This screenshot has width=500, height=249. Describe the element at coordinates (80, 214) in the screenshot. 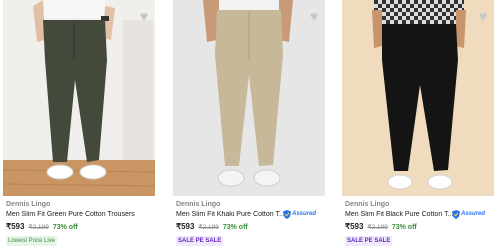

I see `product-title: Men Slim Fit Green Pure Cotton Trousers` at that location.